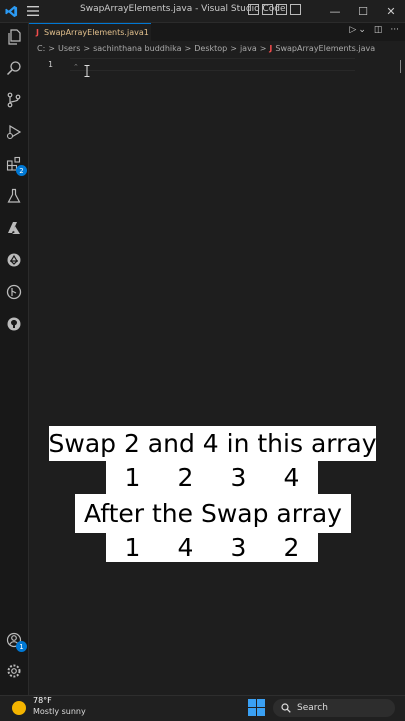  I want to click on after-value: 3, so click(238, 547).